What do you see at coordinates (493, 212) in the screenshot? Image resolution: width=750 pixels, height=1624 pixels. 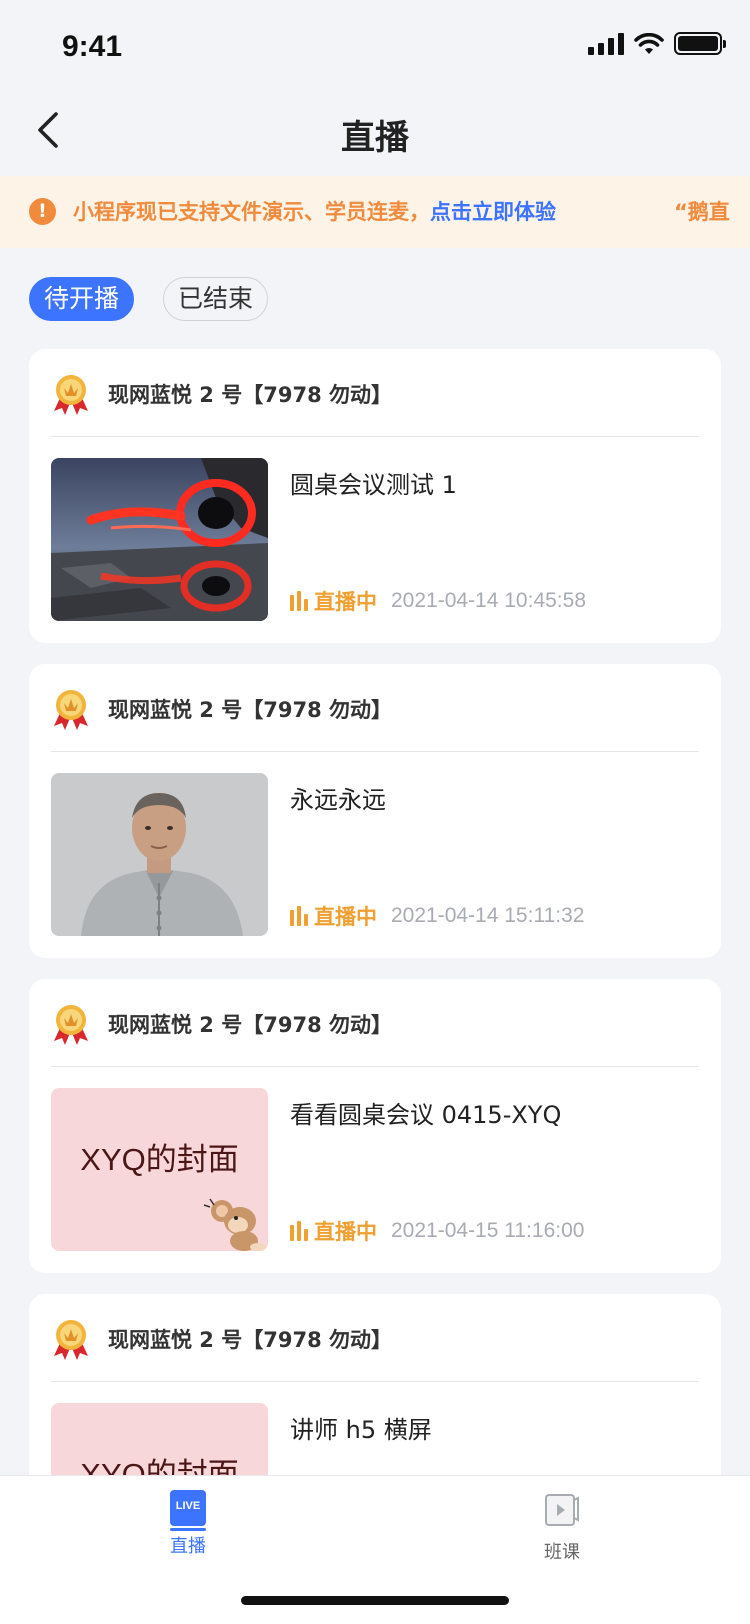 I see `notice-link: 点击立即体验` at bounding box center [493, 212].